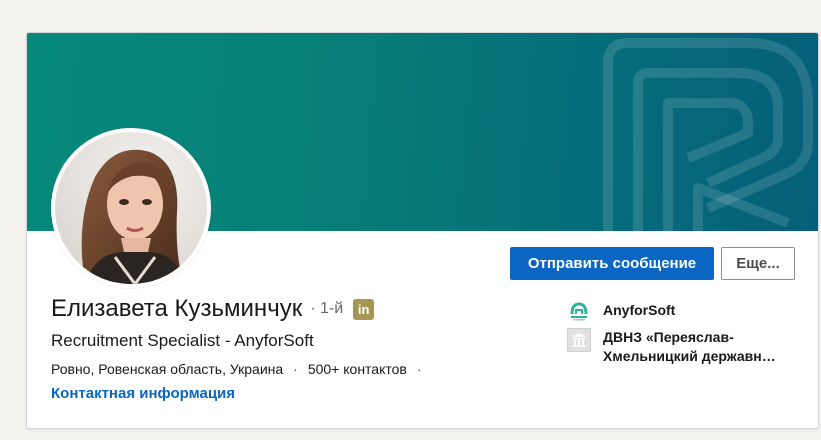 Image resolution: width=821 pixels, height=440 pixels. What do you see at coordinates (708, 134) in the screenshot?
I see `banner-logo-art` at bounding box center [708, 134].